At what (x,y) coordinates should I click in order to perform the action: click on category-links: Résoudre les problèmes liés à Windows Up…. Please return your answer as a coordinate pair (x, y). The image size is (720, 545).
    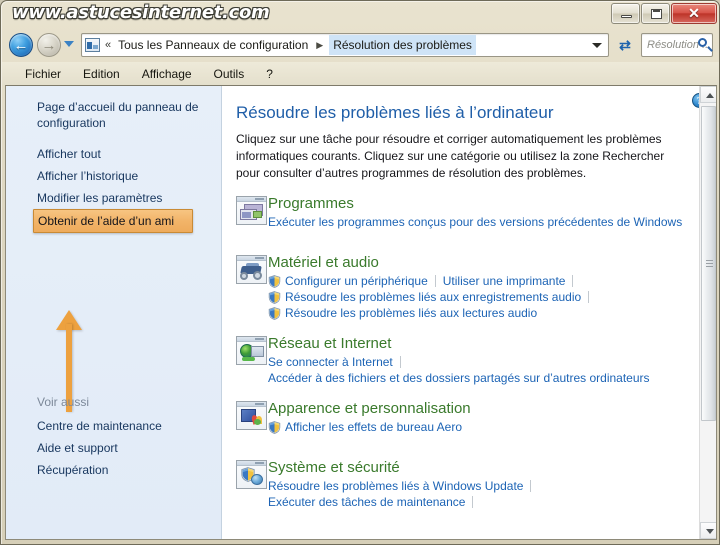
    Looking at the image, I should click on (492, 494).